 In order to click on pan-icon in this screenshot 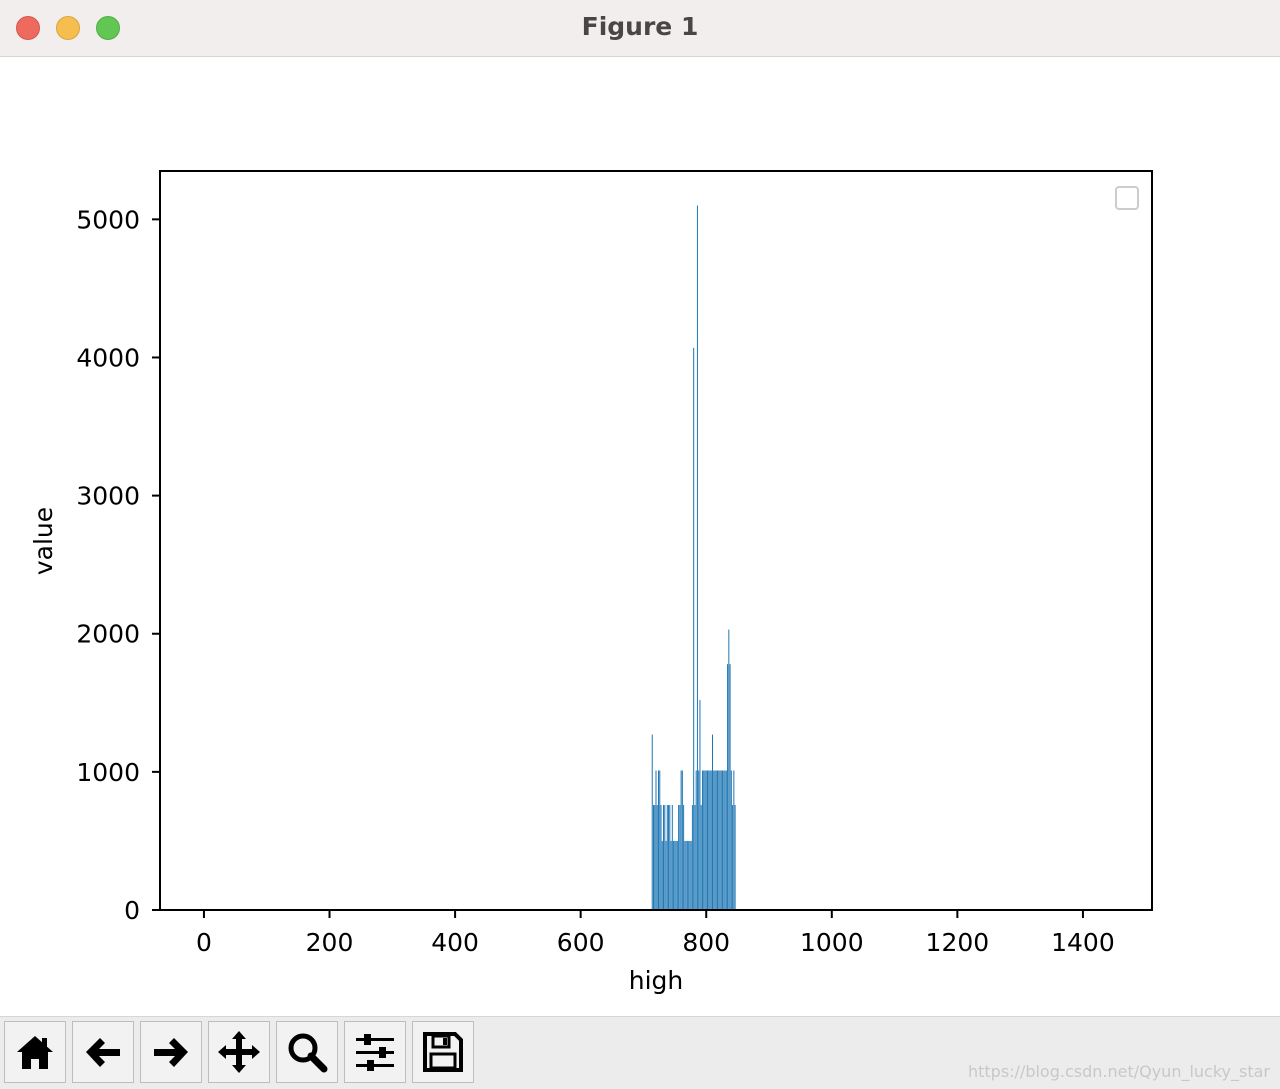, I will do `click(239, 1052)`.